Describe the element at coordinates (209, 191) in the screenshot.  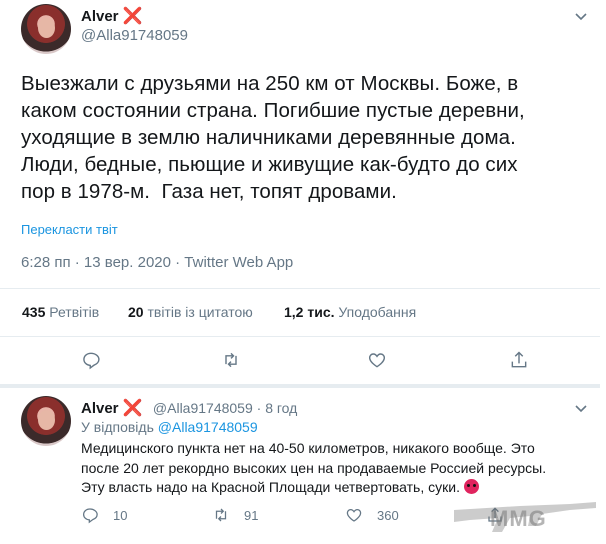
I see `tweet-text-line: пор в 1978-м. Газа нет, топят дровами.` at that location.